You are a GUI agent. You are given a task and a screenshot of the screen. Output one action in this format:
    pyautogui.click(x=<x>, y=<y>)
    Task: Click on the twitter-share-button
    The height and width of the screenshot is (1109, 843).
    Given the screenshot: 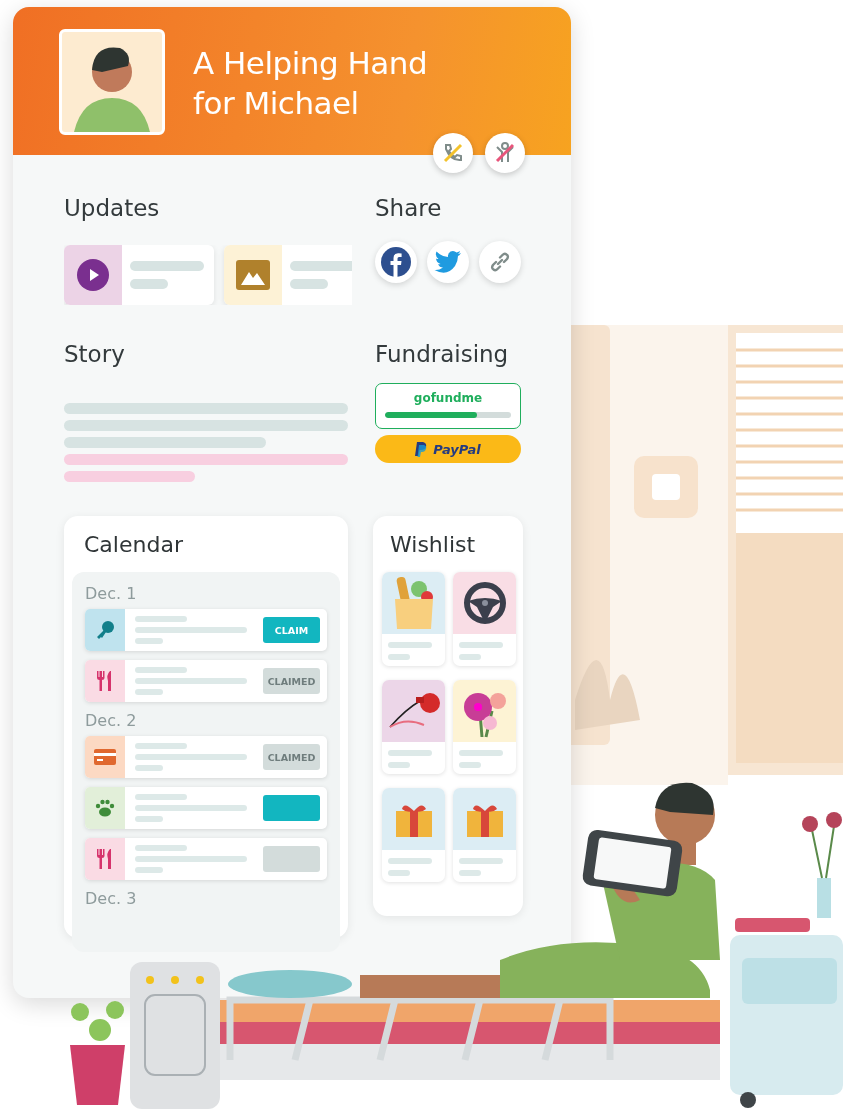 What is the action you would take?
    pyautogui.click(x=448, y=262)
    